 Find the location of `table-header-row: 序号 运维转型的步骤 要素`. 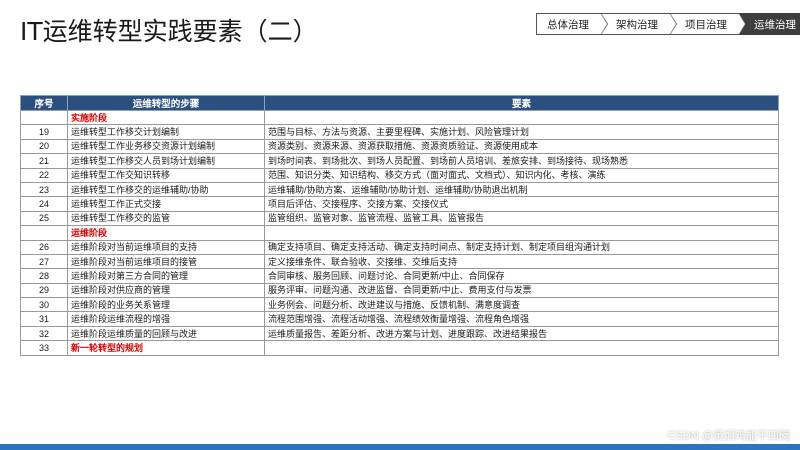

table-header-row: 序号 运维转型的步骤 要素 is located at coordinates (399, 103).